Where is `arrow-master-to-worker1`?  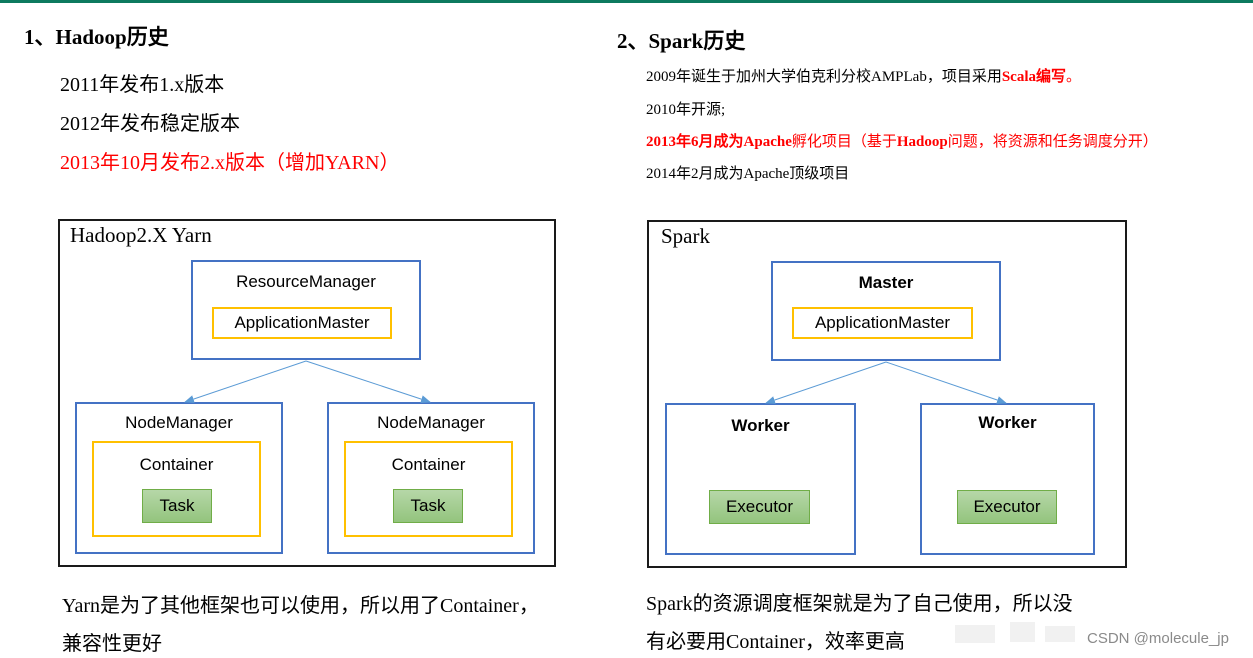
arrow-master-to-worker1 is located at coordinates (826, 382).